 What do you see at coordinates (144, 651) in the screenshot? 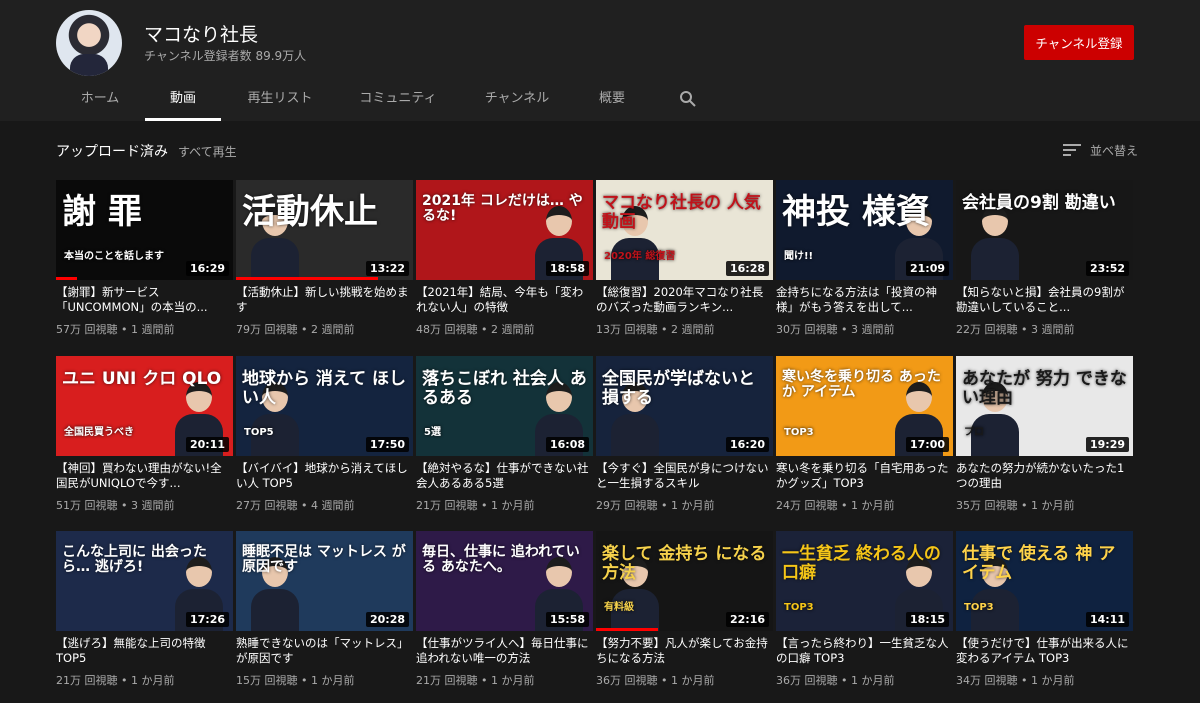
I see `video-title: 【逃げろ】無能な上司の特徴TOP5` at bounding box center [144, 651].